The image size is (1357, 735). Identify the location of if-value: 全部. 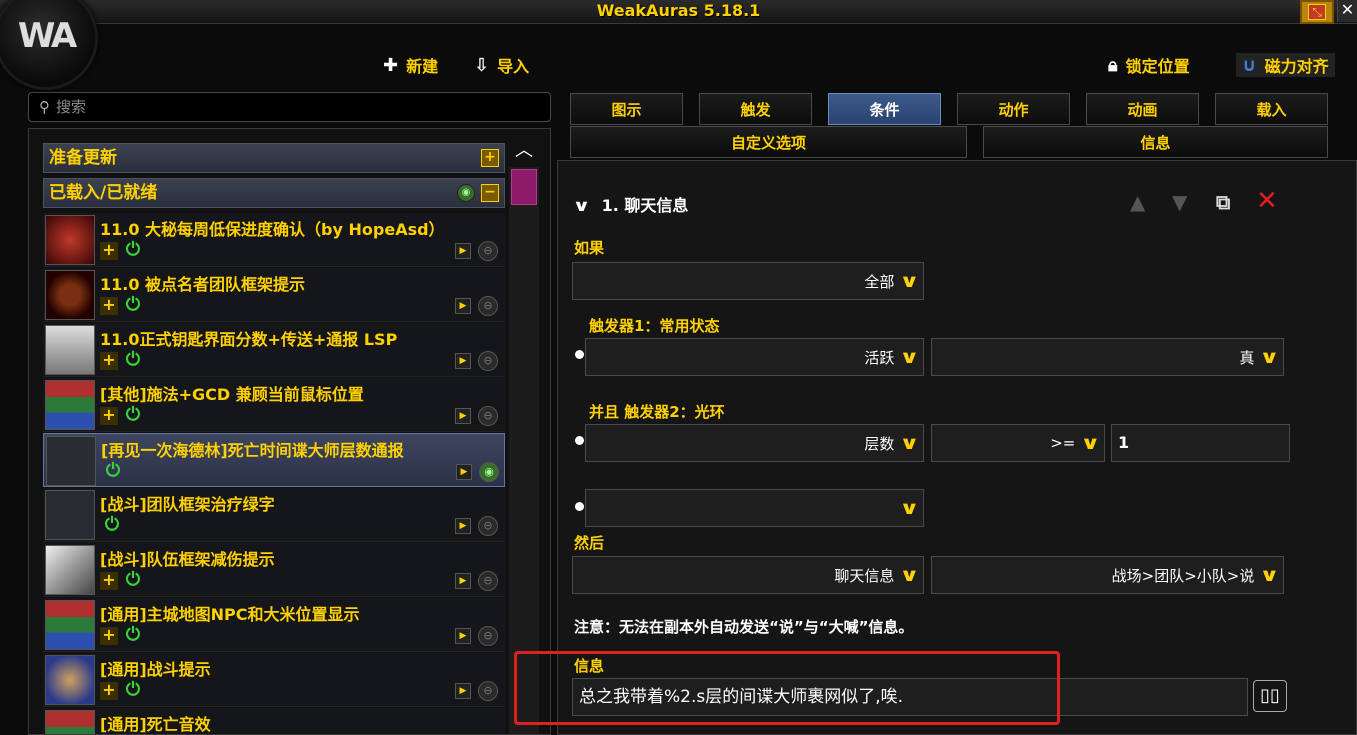
(879, 281).